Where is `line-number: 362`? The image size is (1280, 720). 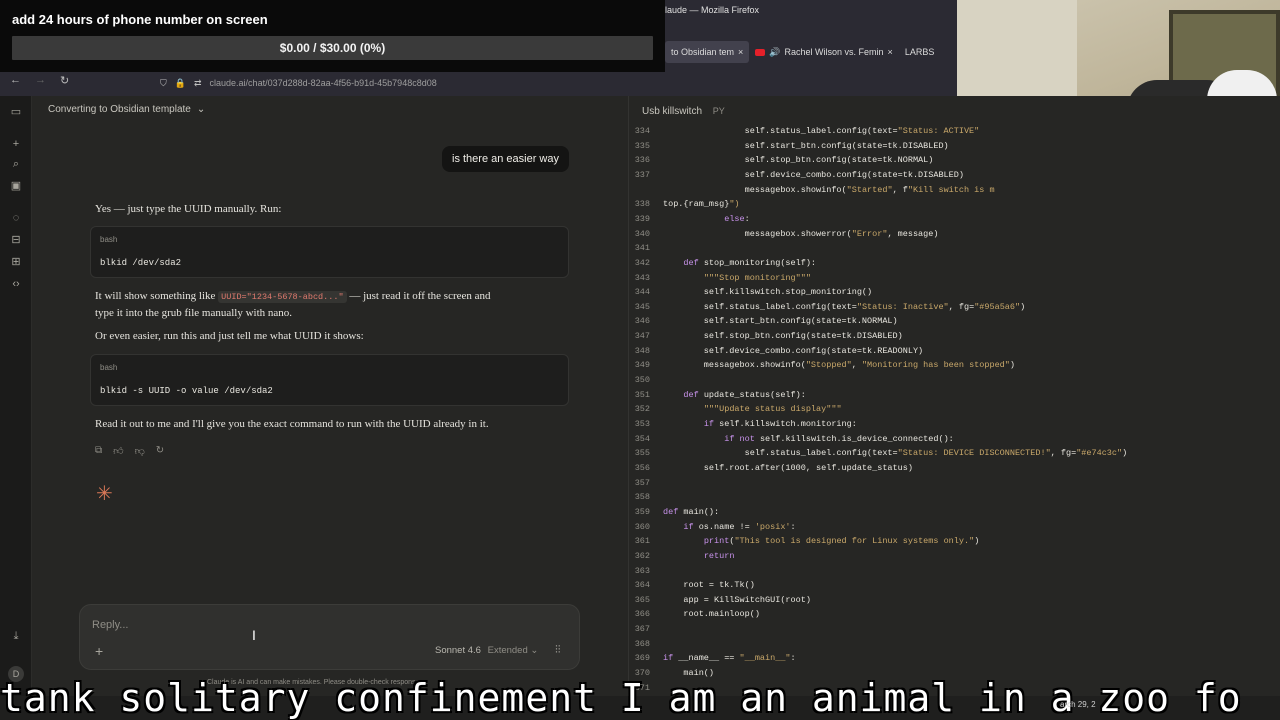 line-number: 362 is located at coordinates (642, 555).